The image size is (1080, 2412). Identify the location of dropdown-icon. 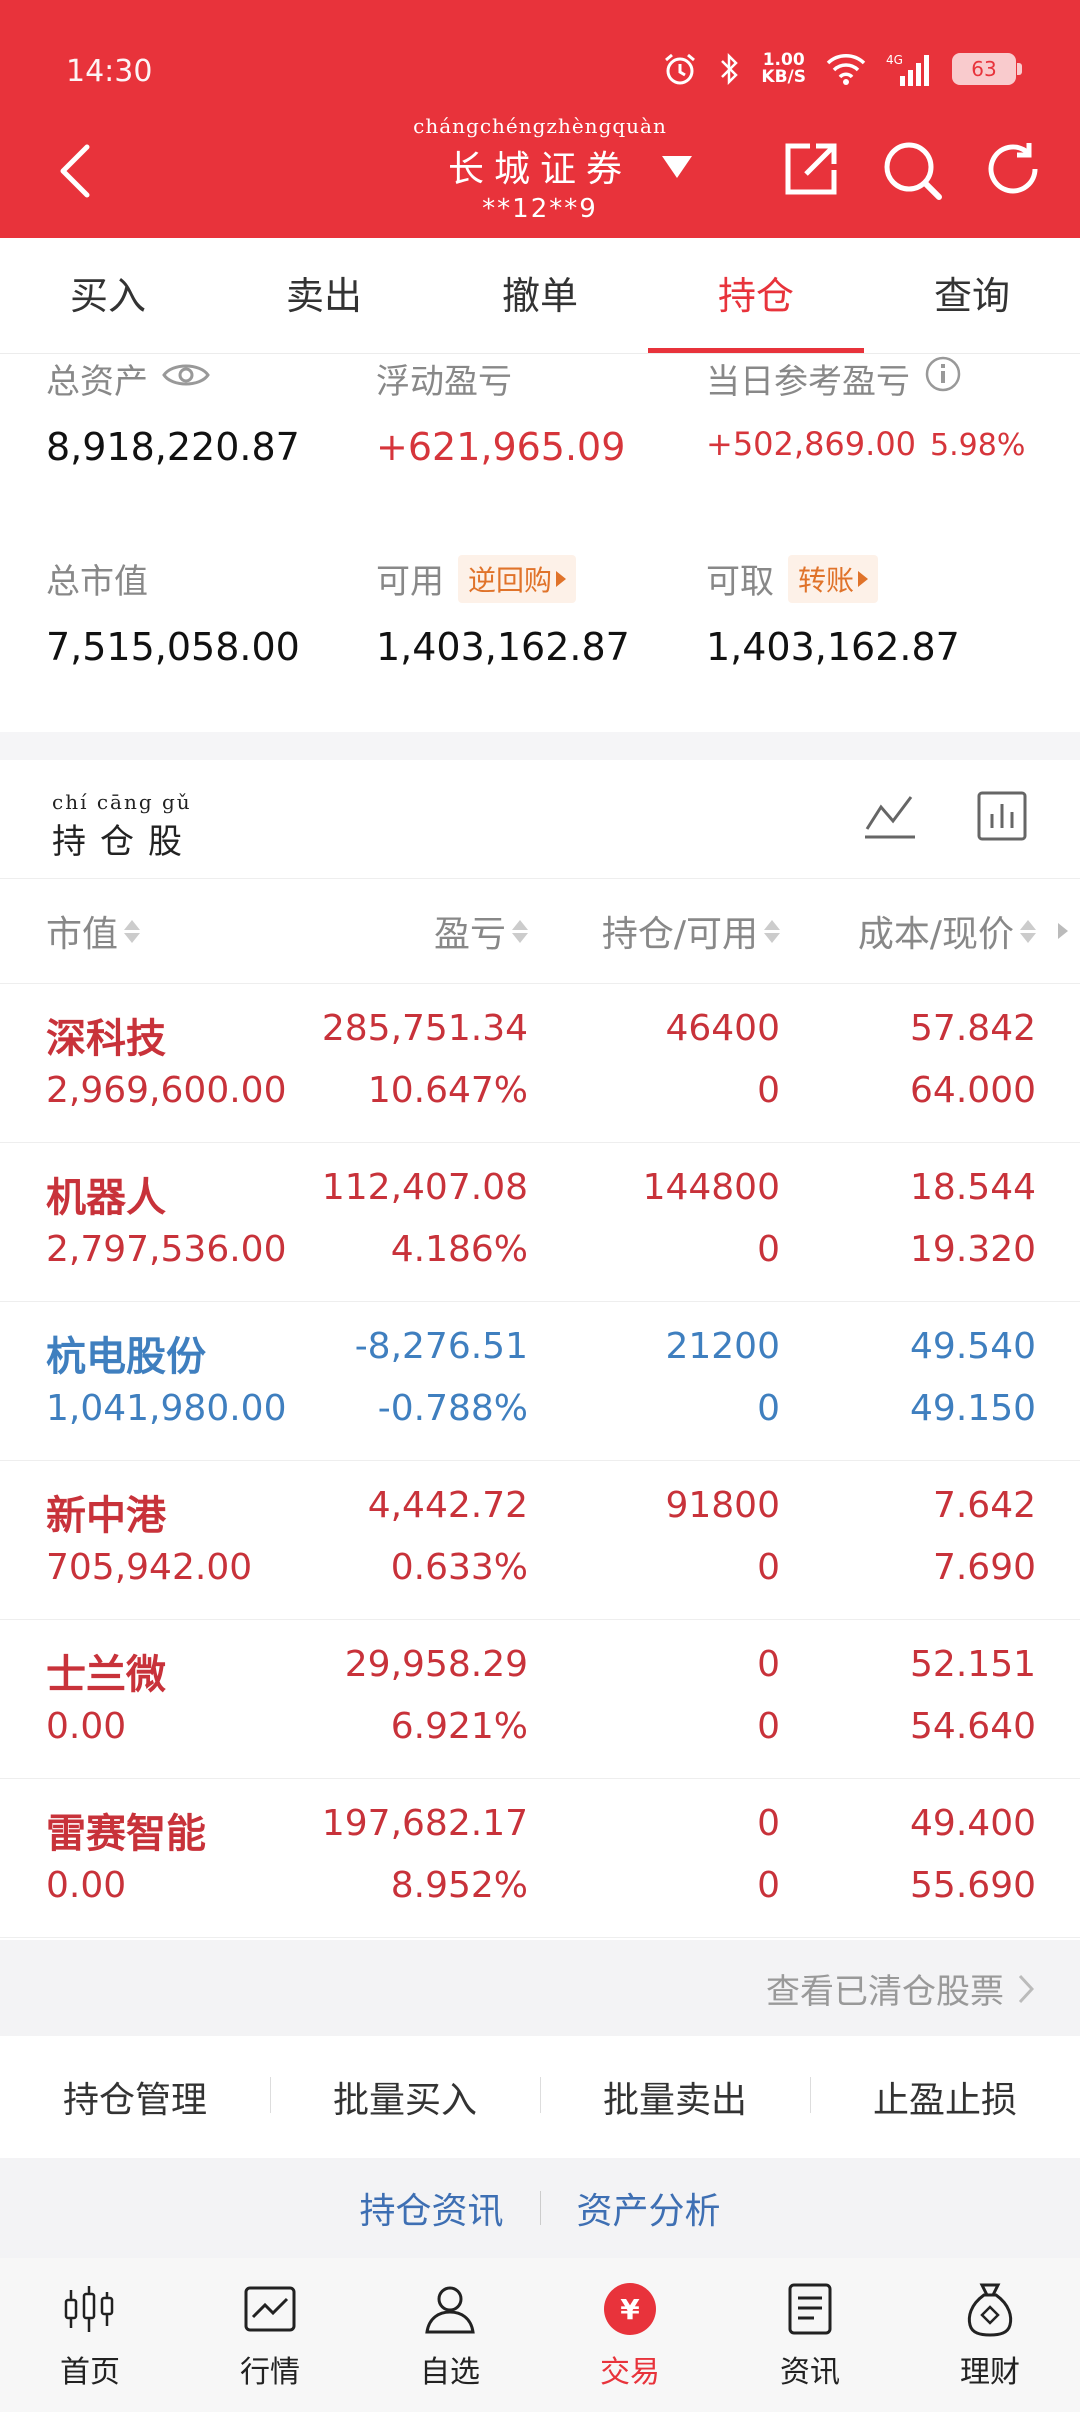
(677, 169).